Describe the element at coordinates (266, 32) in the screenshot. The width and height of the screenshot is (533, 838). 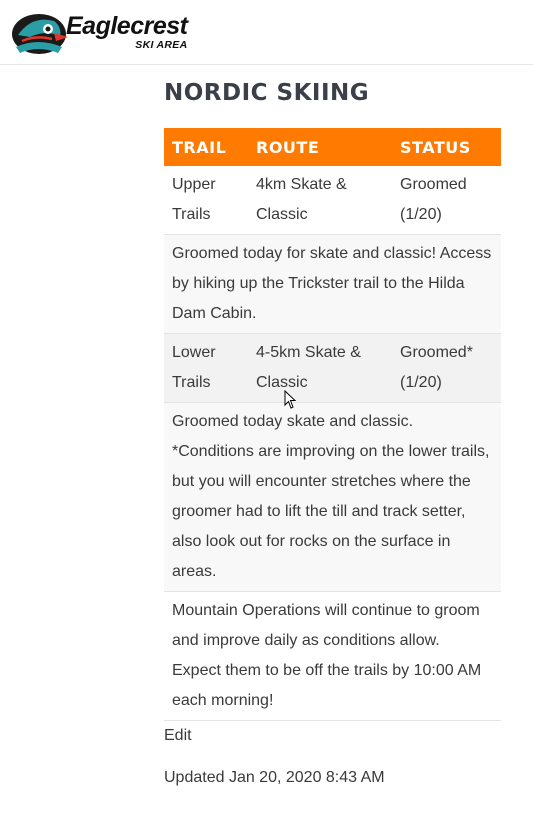
I see `site-header: Eaglecrest SKI AREA` at that location.